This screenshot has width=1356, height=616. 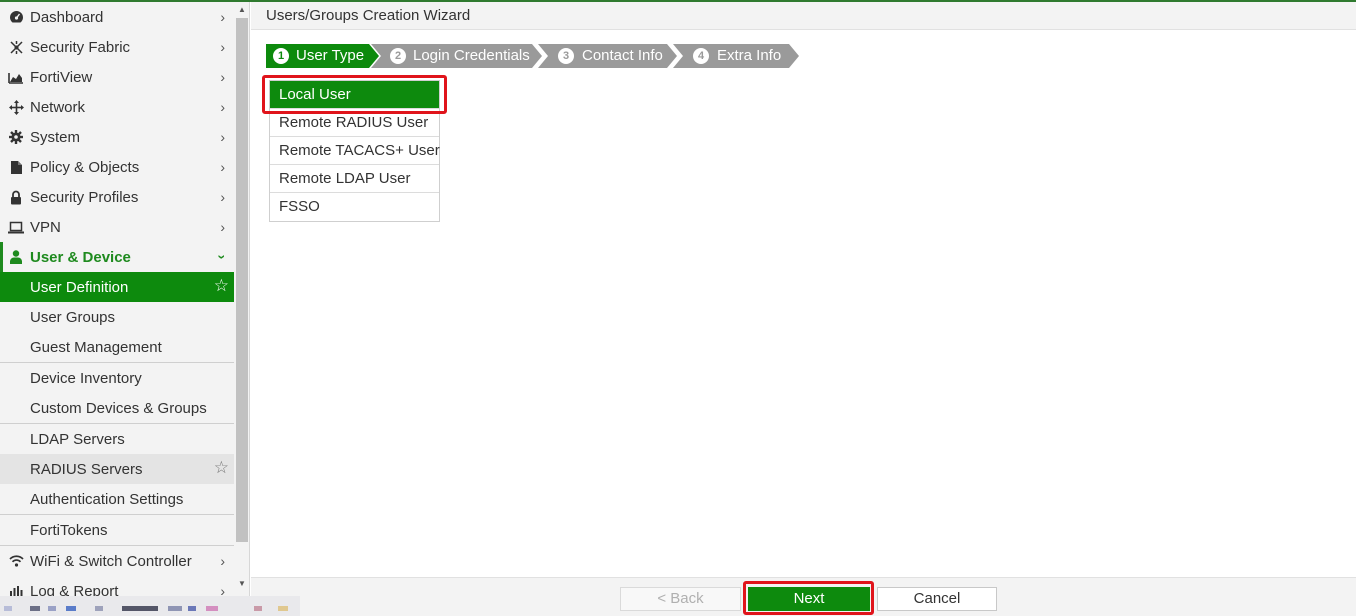 I want to click on lock-icon, so click(x=16, y=197).